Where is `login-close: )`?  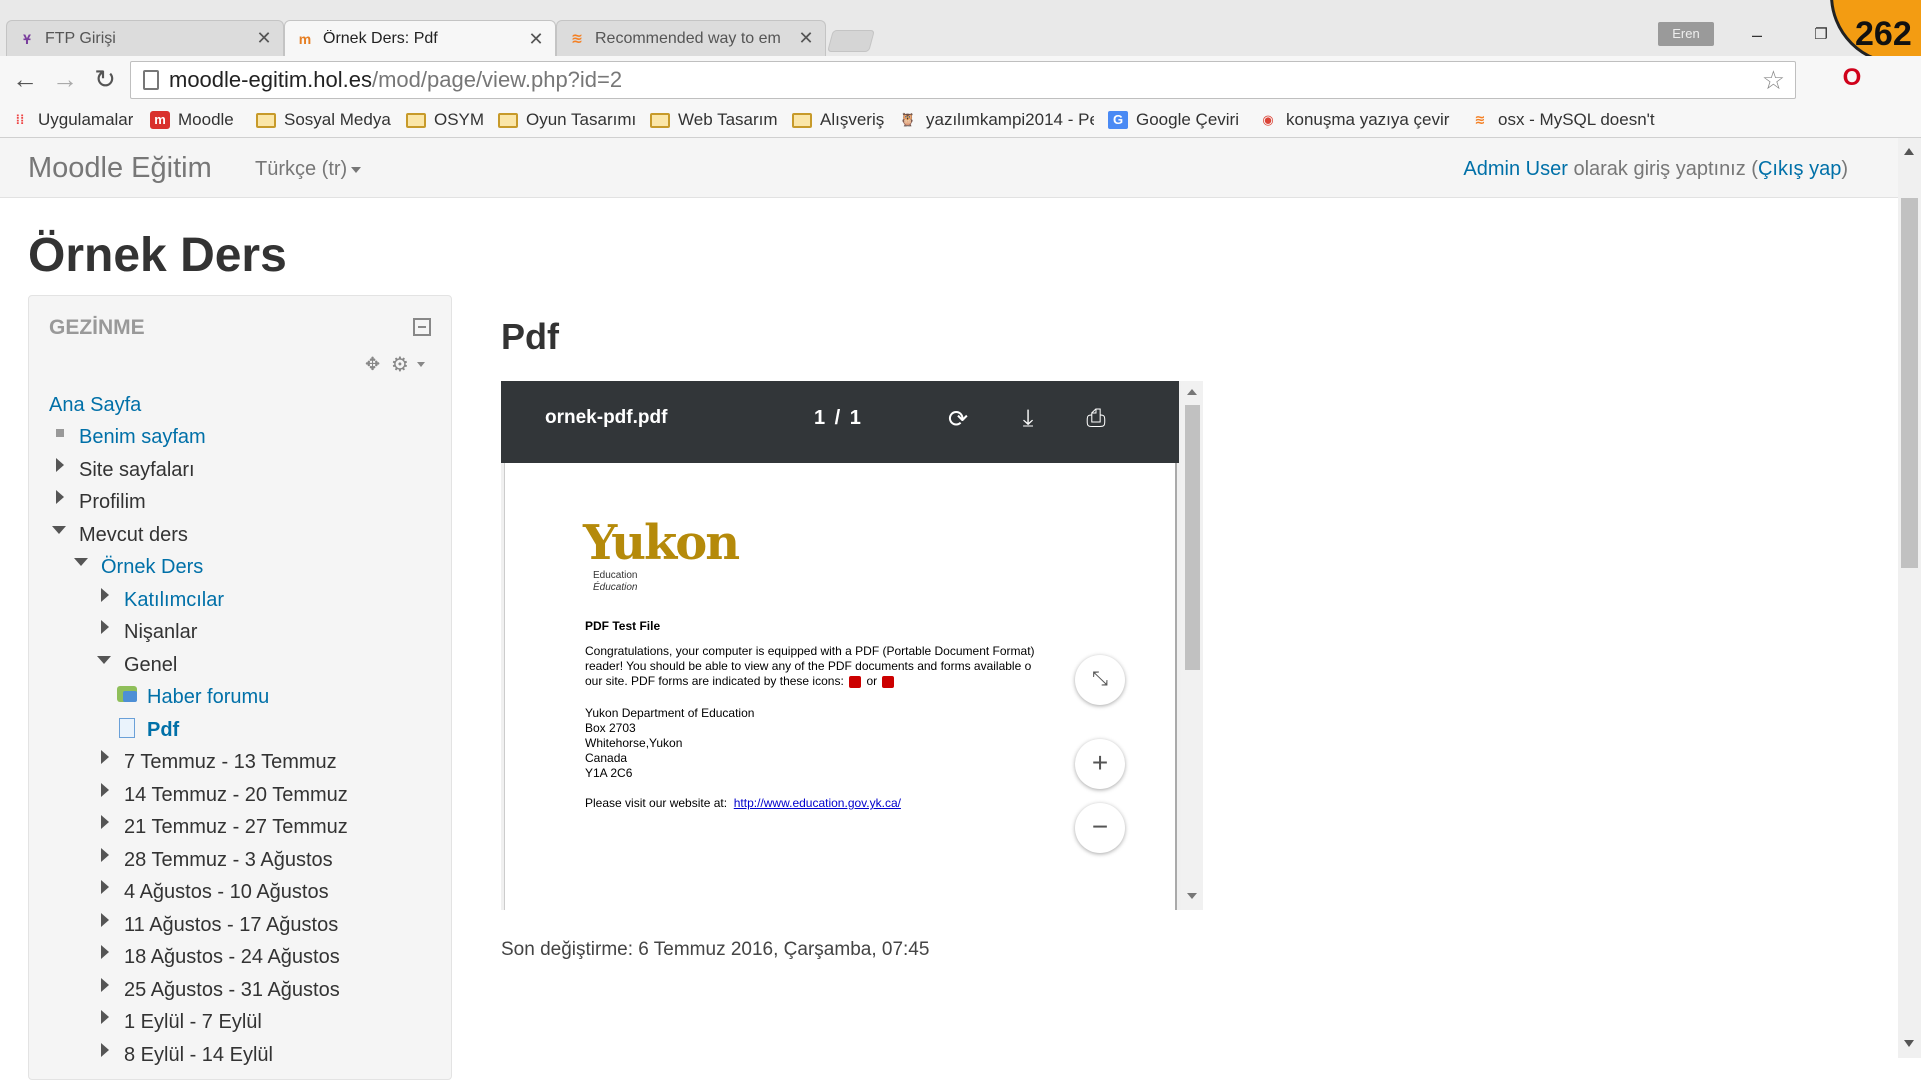
login-close: ) is located at coordinates (1844, 169).